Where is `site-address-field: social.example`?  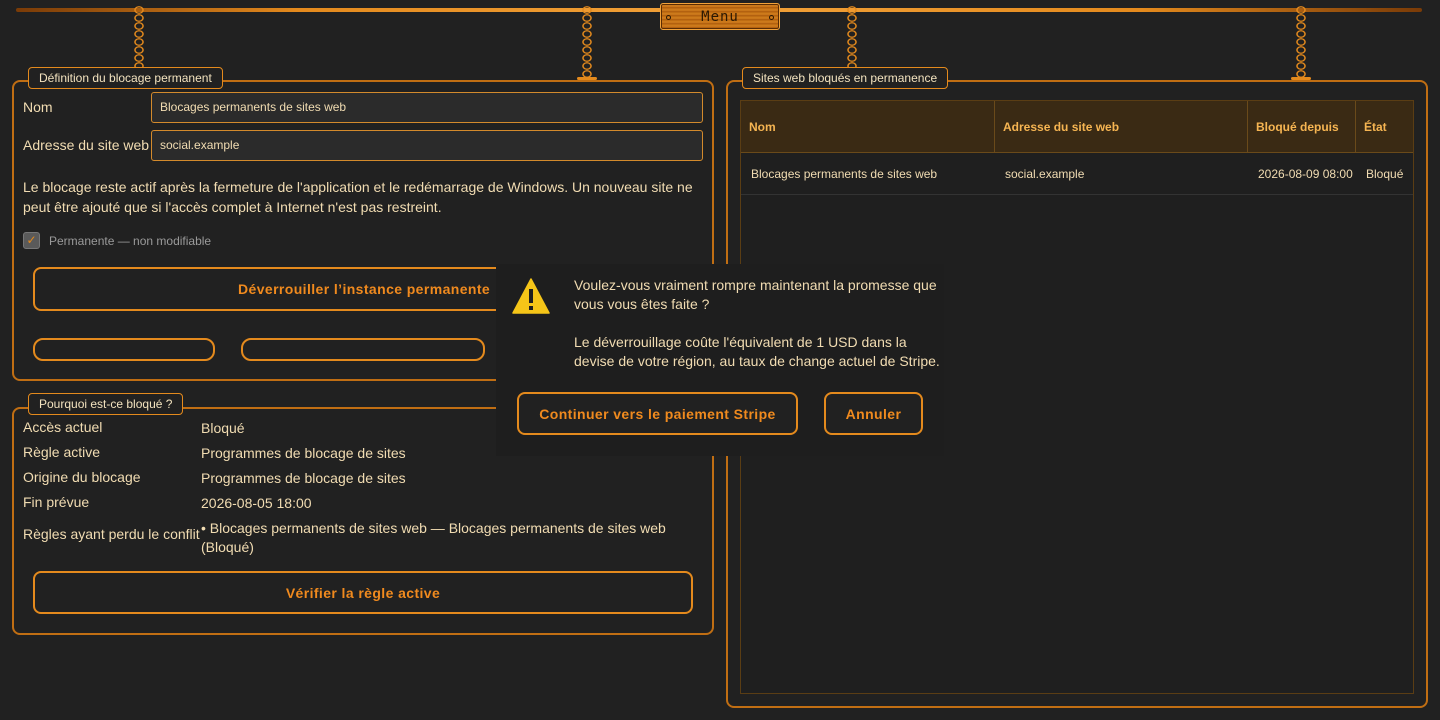 site-address-field: social.example is located at coordinates (427, 145).